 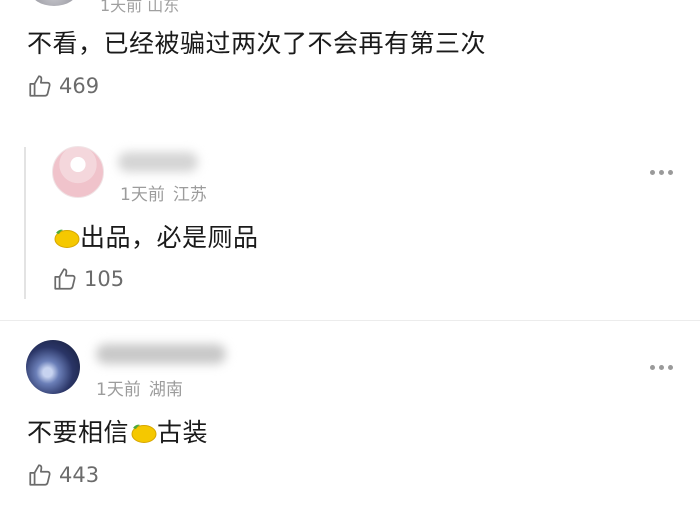 What do you see at coordinates (165, 390) in the screenshot?
I see `comment-location: 湖南` at bounding box center [165, 390].